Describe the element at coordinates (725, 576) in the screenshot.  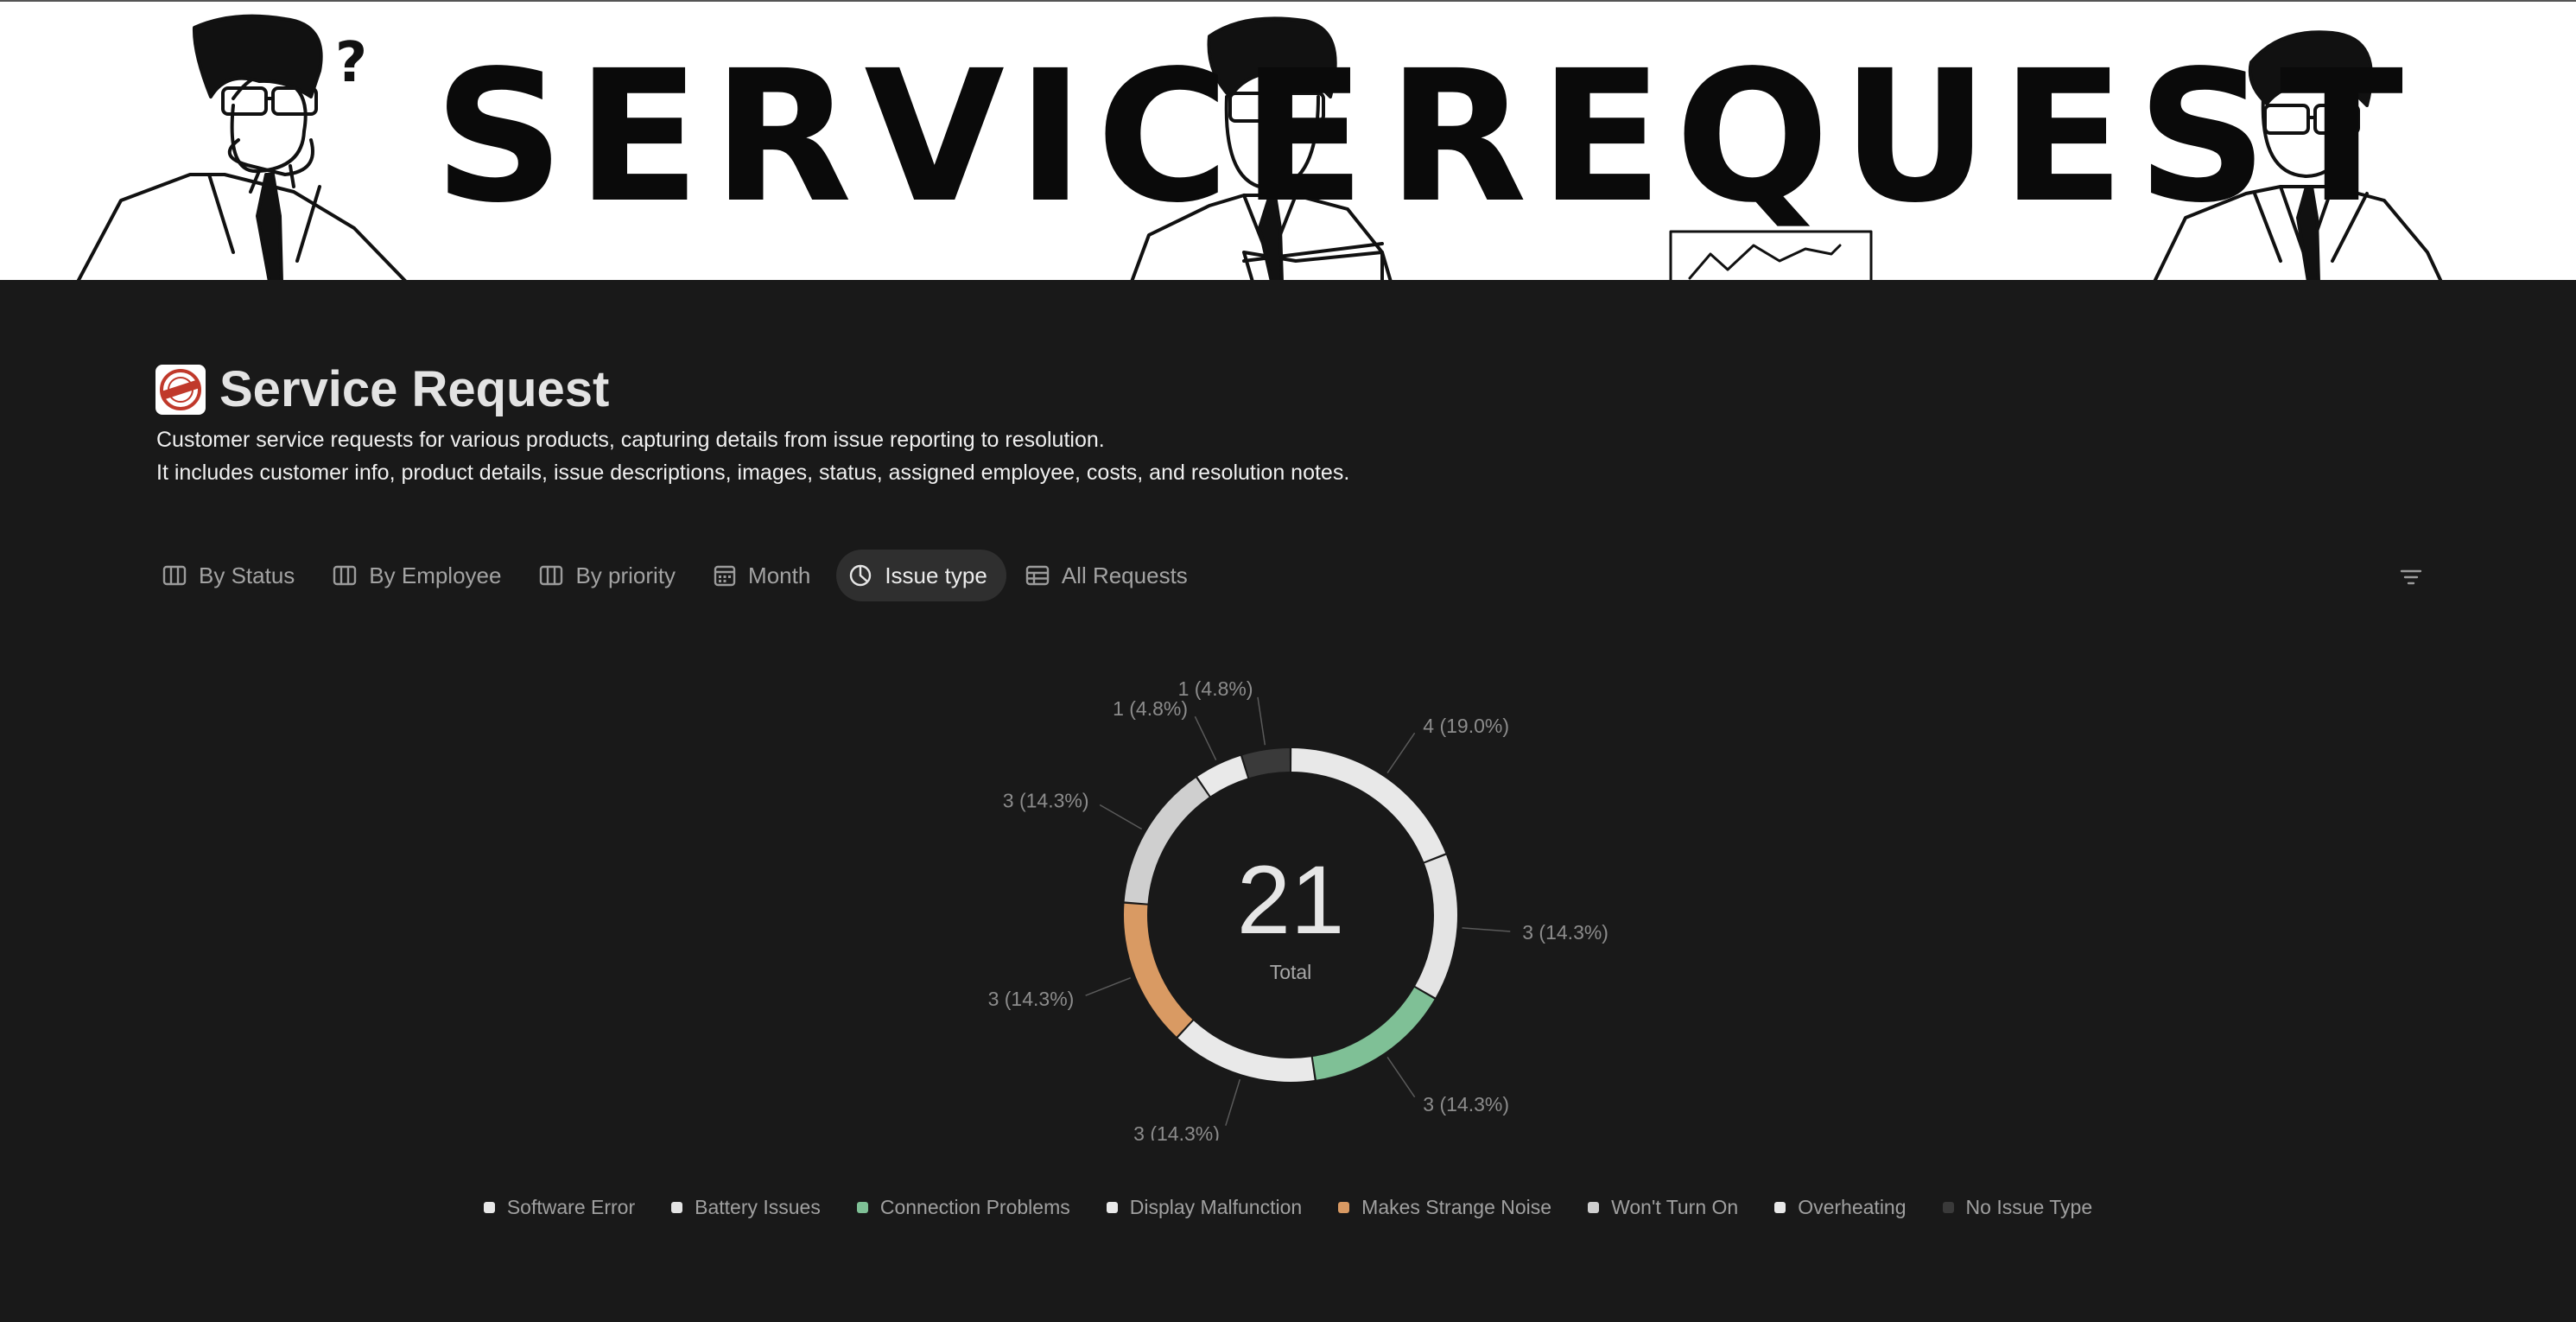
I see `calendar-icon` at that location.